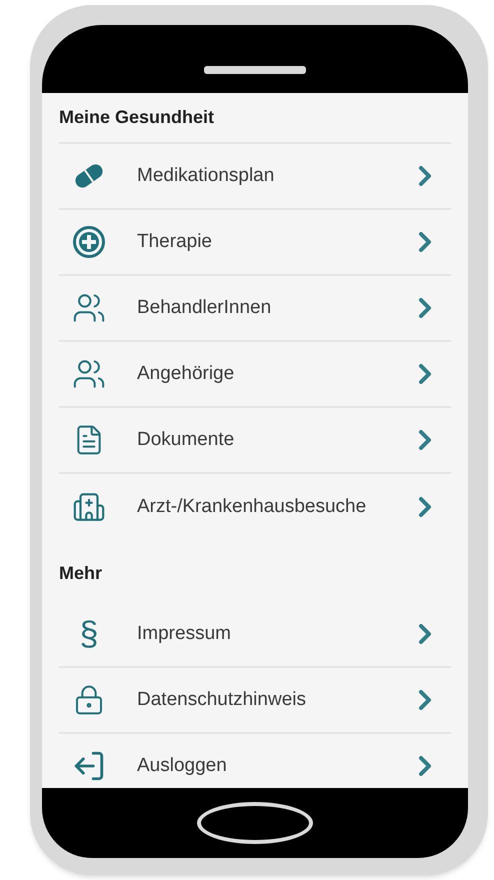  I want to click on exit-icon, so click(89, 766).